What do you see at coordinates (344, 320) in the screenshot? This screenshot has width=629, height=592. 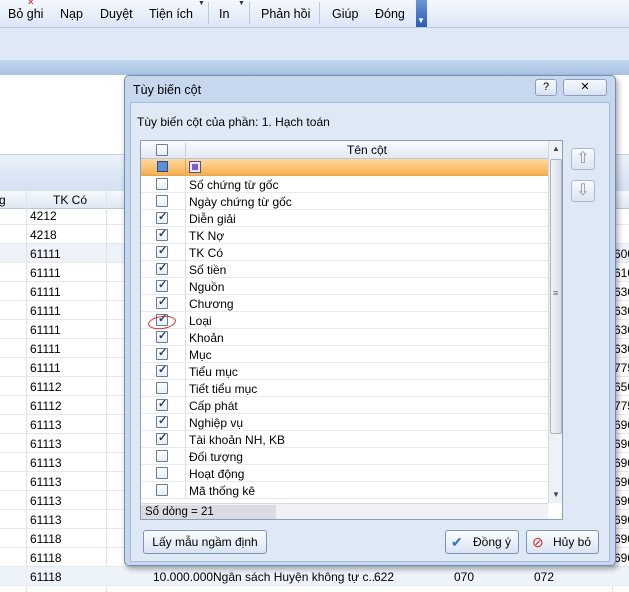 I see `column-list-item: Loại` at bounding box center [344, 320].